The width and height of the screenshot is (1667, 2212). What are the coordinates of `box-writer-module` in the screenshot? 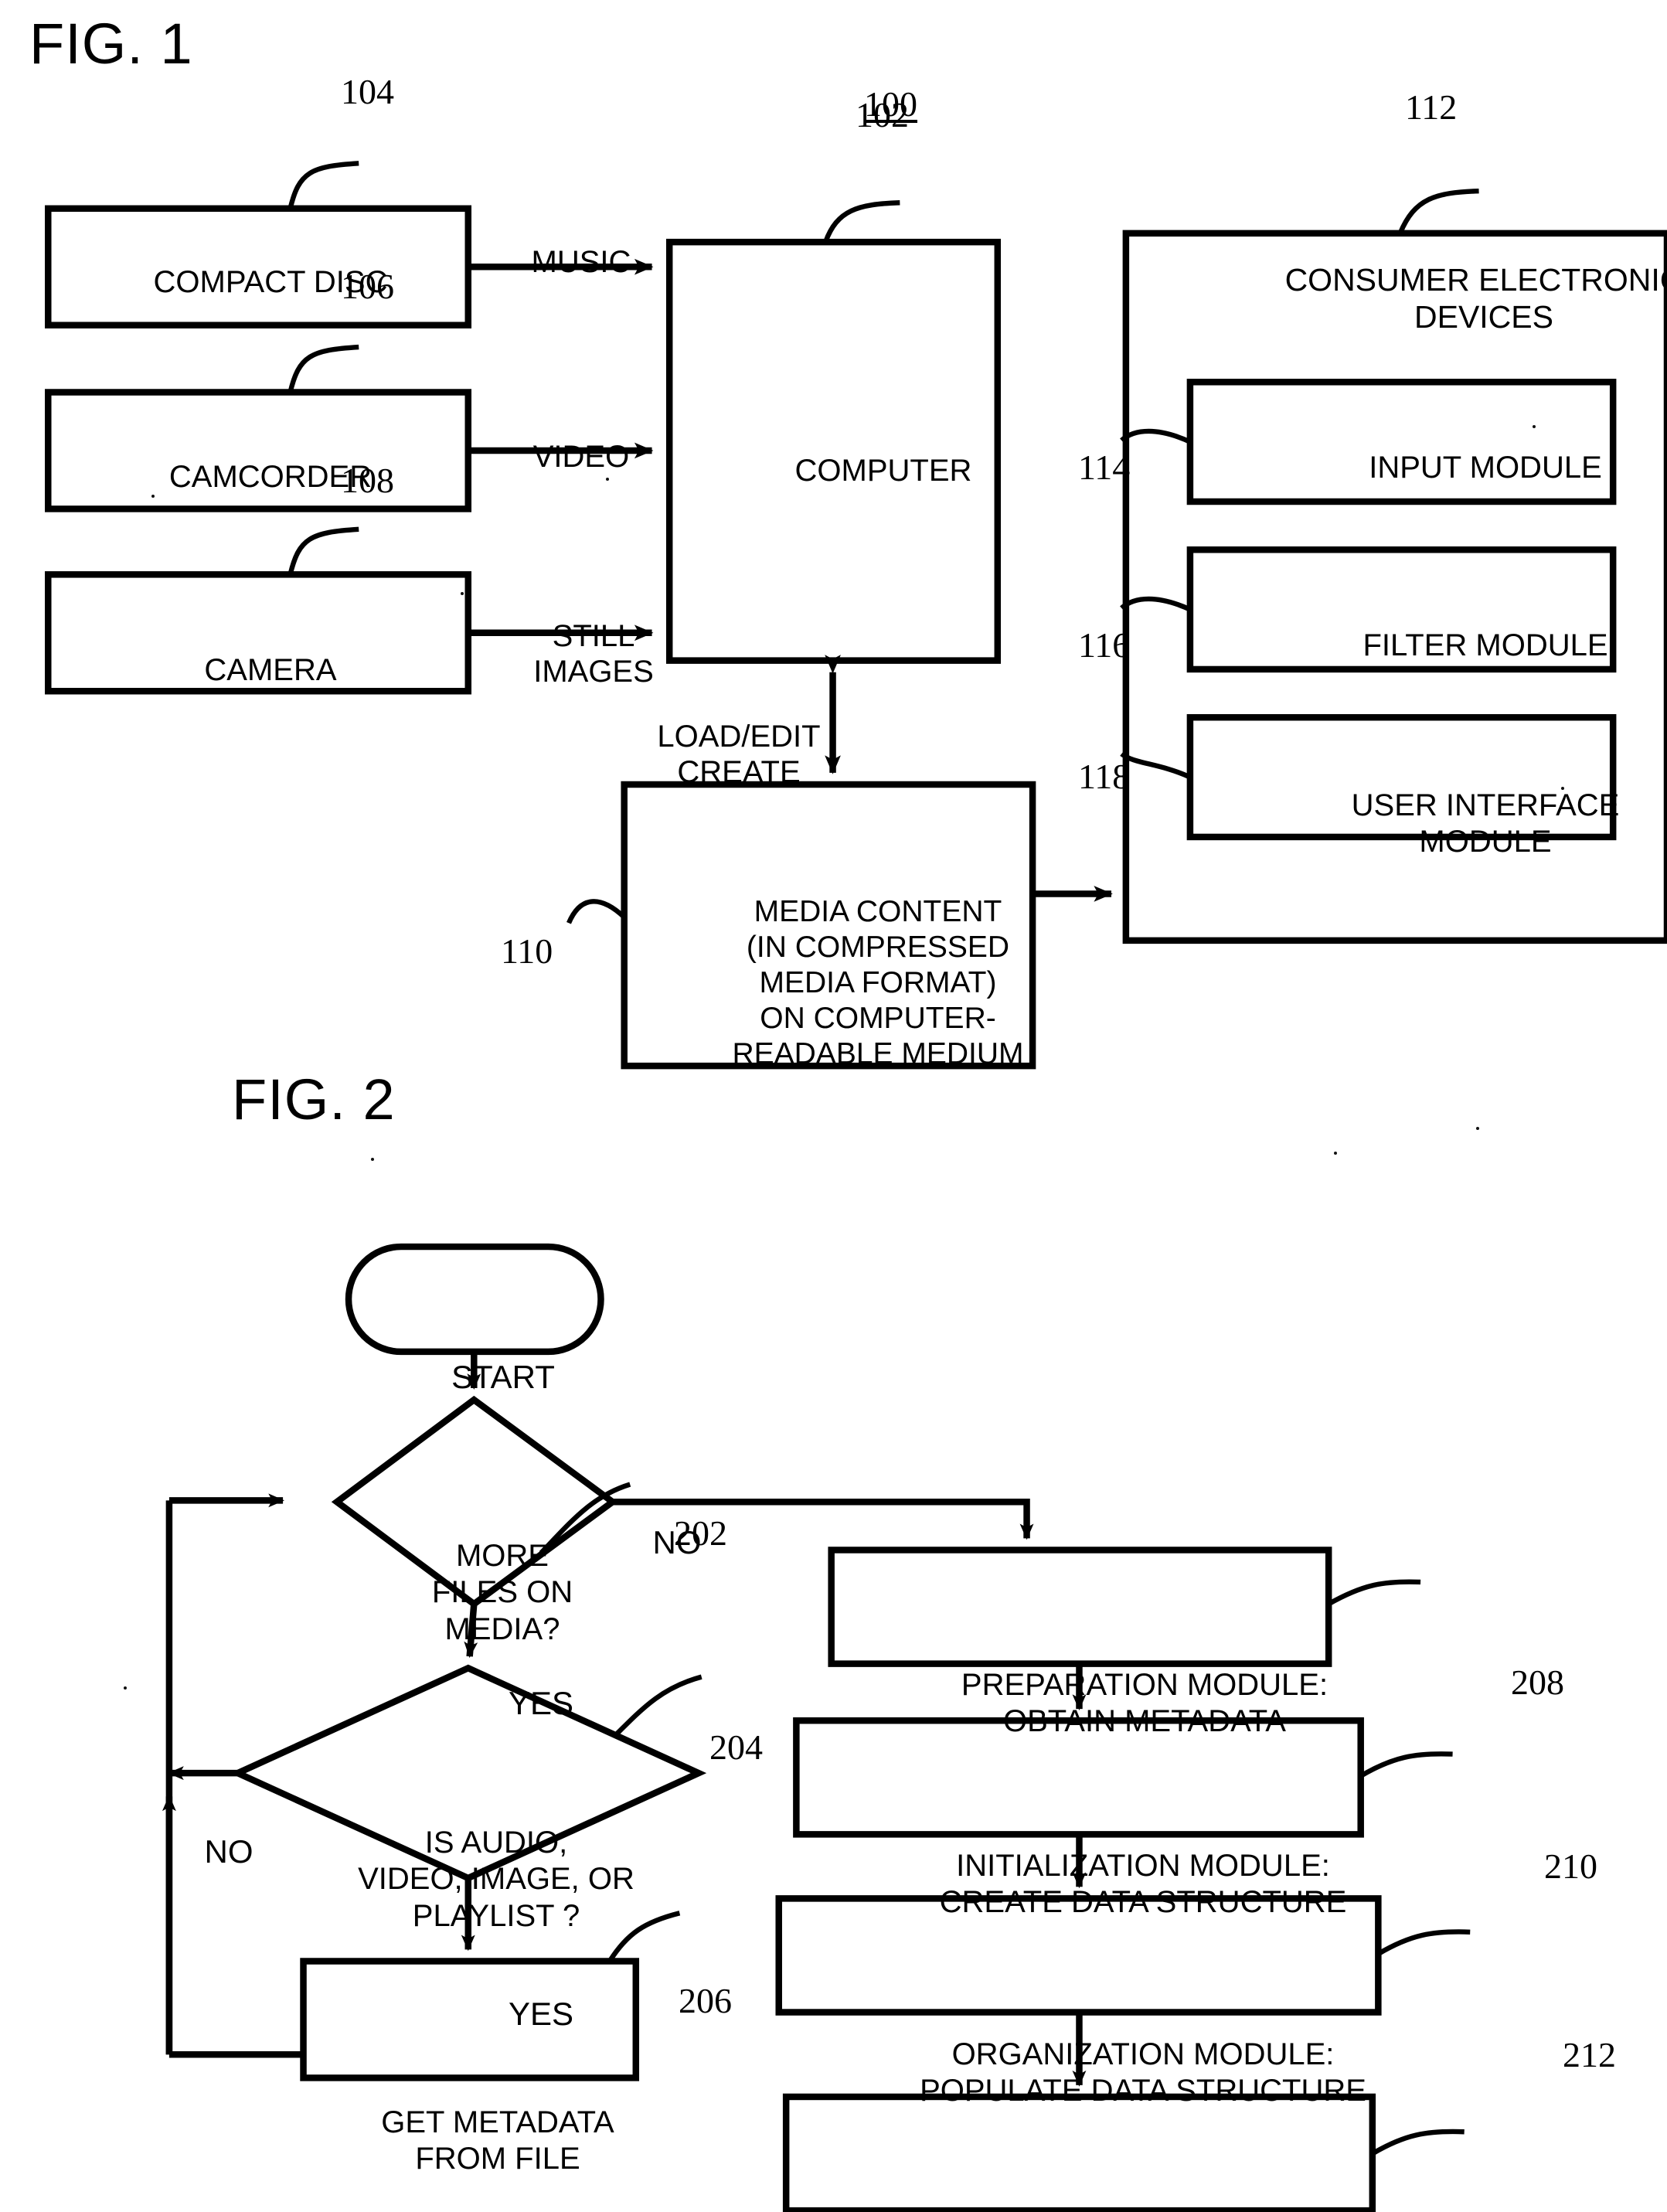 It's located at (1079, 2152).